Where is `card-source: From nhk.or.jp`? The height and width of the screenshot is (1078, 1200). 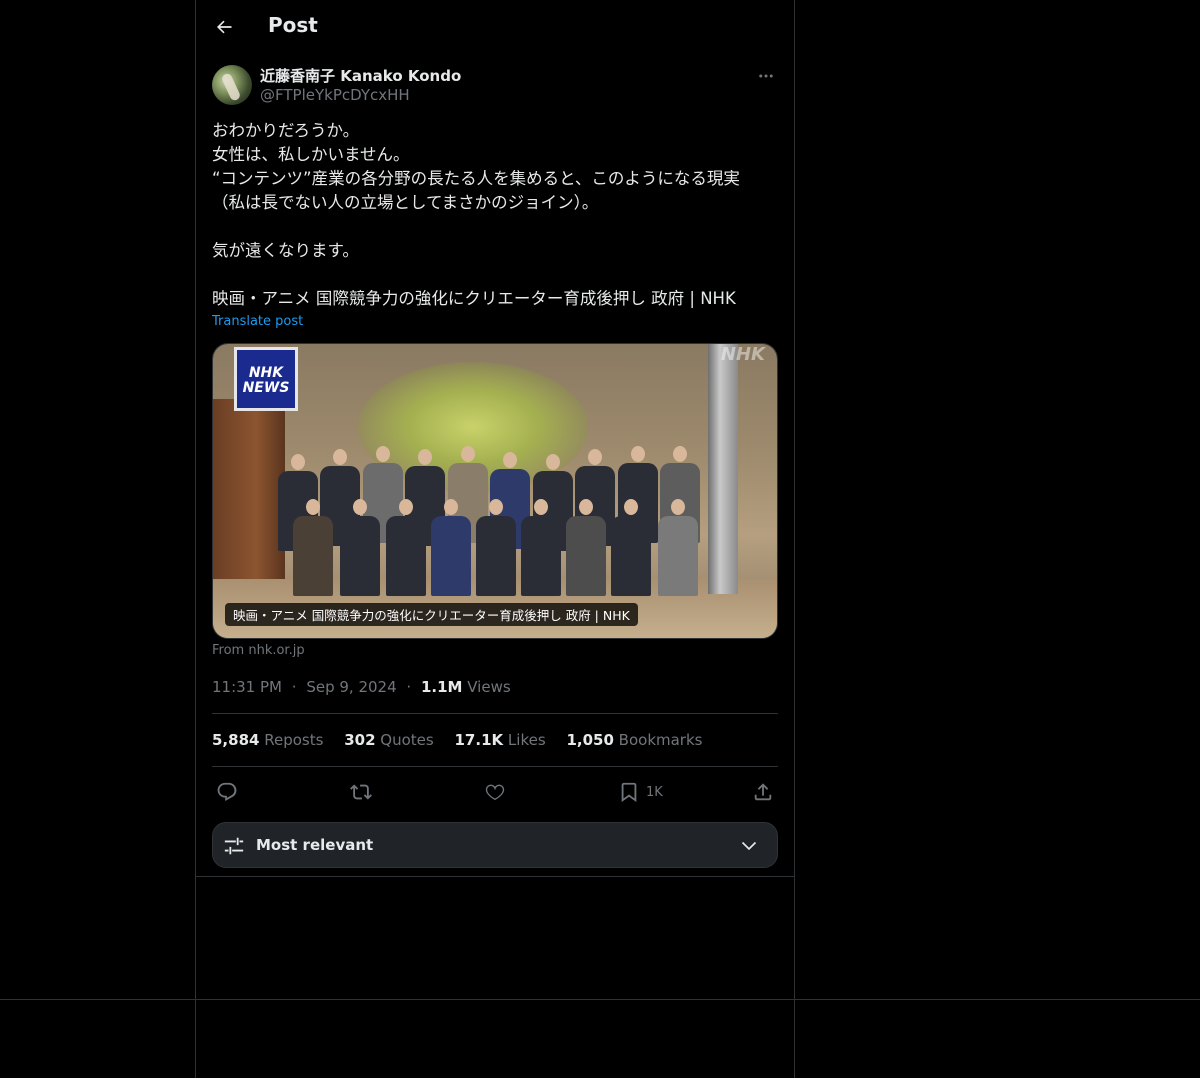
card-source: From nhk.or.jp is located at coordinates (258, 650).